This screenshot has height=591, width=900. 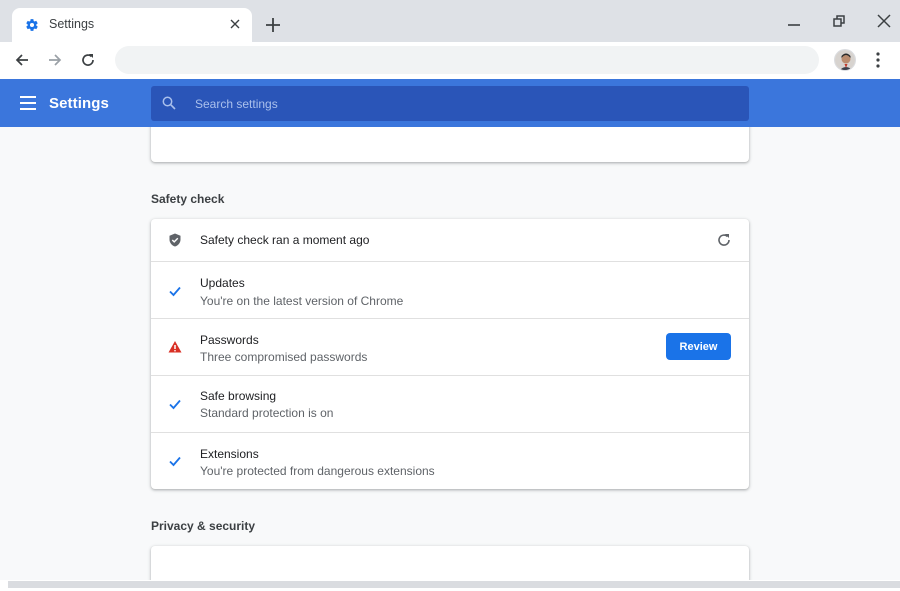 What do you see at coordinates (22, 60) in the screenshot?
I see `back-arrow-icon` at bounding box center [22, 60].